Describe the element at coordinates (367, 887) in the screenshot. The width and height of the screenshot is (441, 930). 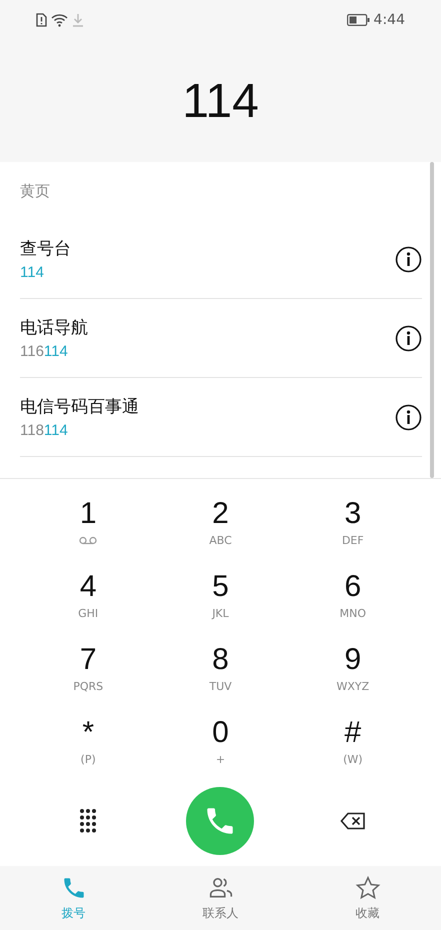
I see `star-icon` at that location.